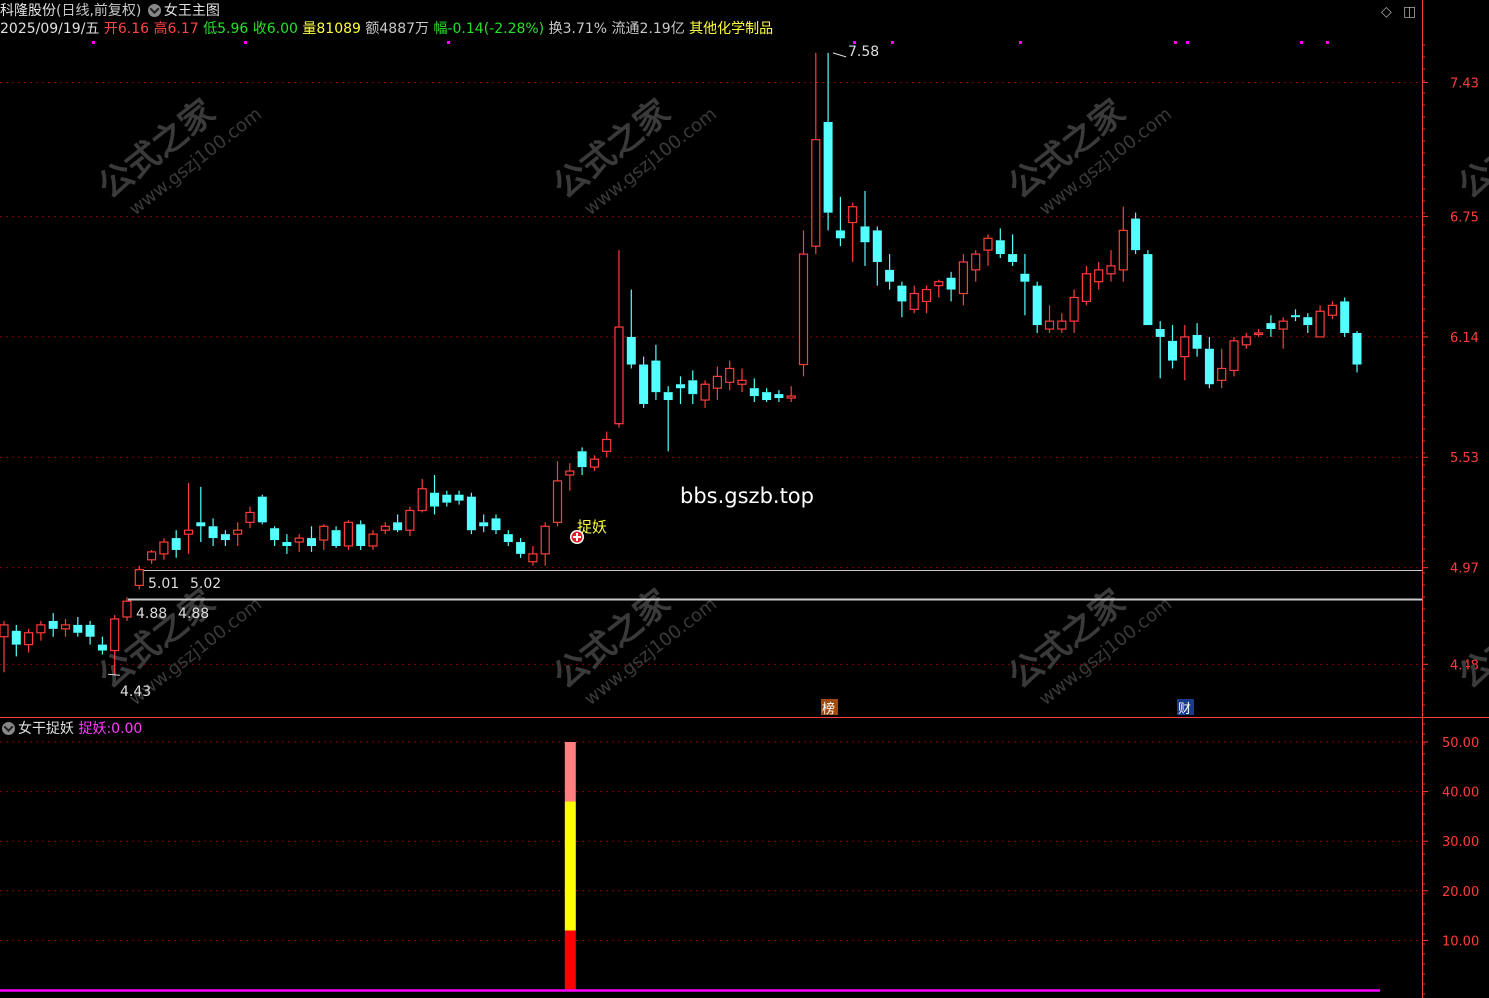 This screenshot has height=998, width=1489. Describe the element at coordinates (1185, 708) in the screenshot. I see `cai-badge: 财` at that location.